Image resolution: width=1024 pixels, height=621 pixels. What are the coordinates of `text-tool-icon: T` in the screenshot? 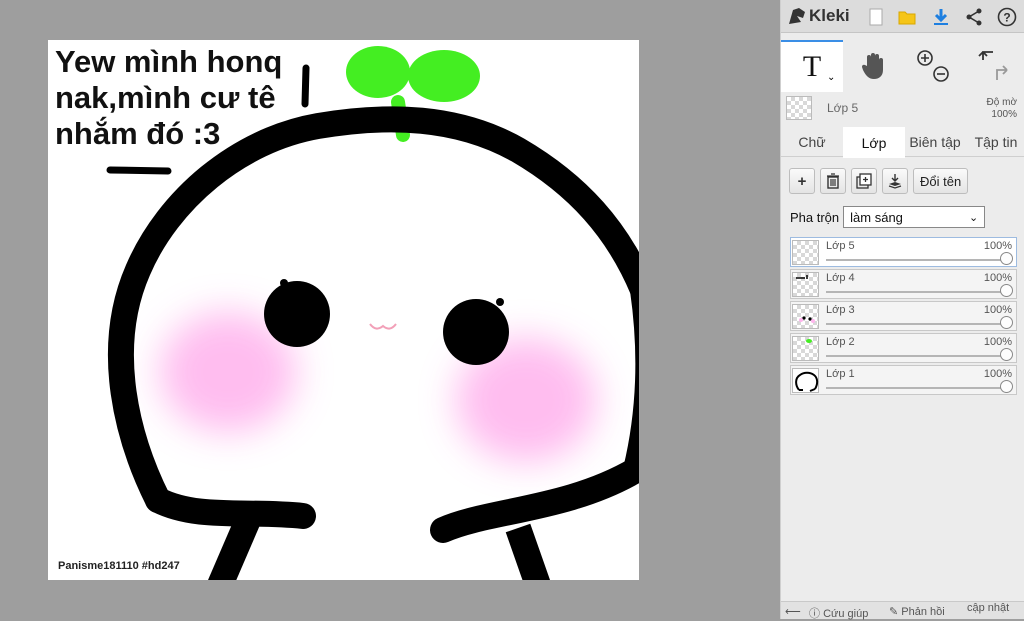 It's located at (812, 66).